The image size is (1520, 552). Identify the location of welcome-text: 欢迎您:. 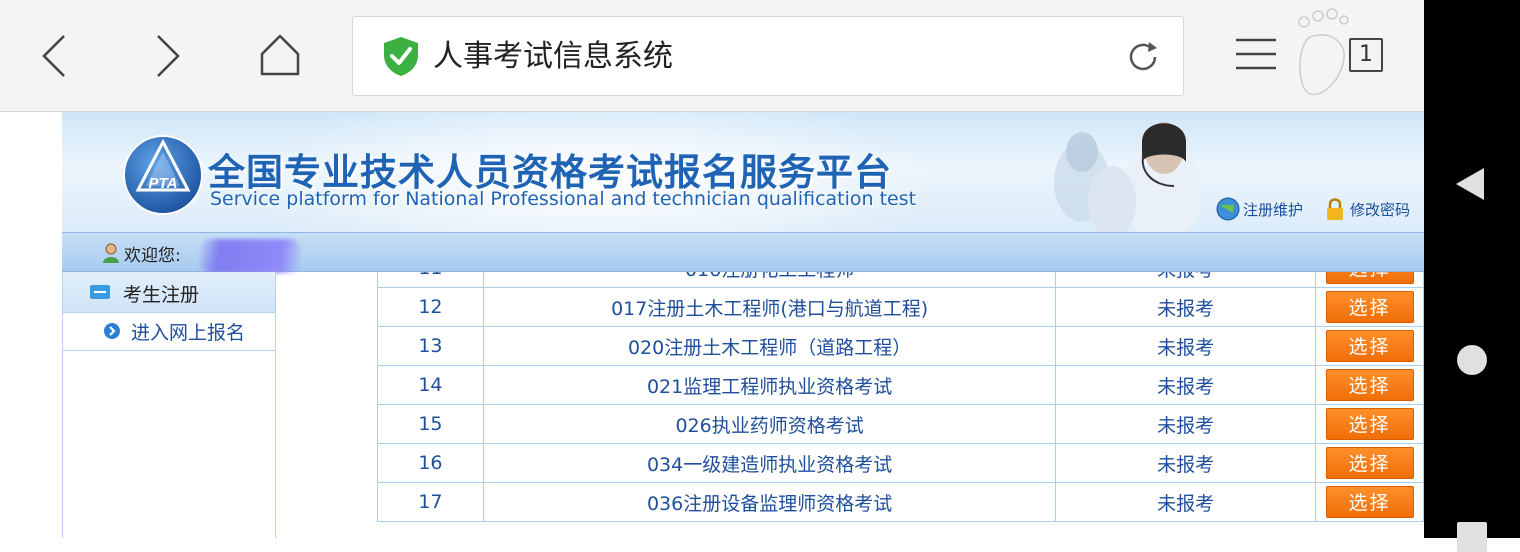
(152, 256).